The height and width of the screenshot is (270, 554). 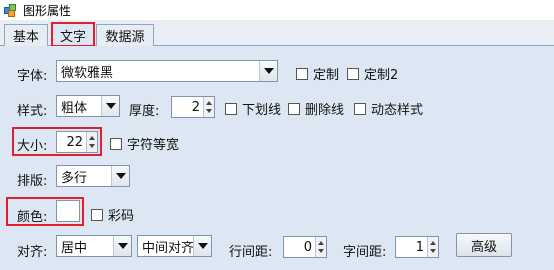 I want to click on horizontal-align-select: 居中, so click(x=94, y=246).